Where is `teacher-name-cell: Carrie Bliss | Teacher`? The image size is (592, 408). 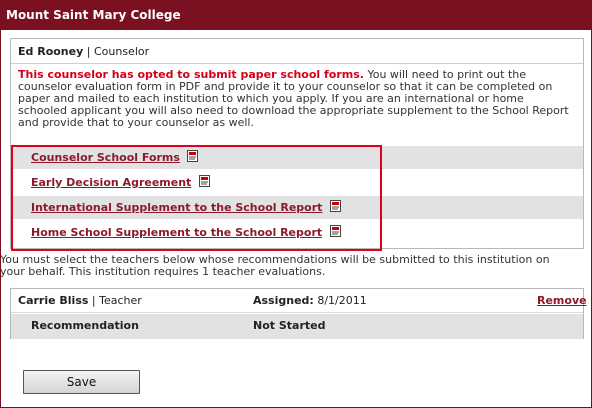
teacher-name-cell: Carrie Bliss | Teacher is located at coordinates (80, 300).